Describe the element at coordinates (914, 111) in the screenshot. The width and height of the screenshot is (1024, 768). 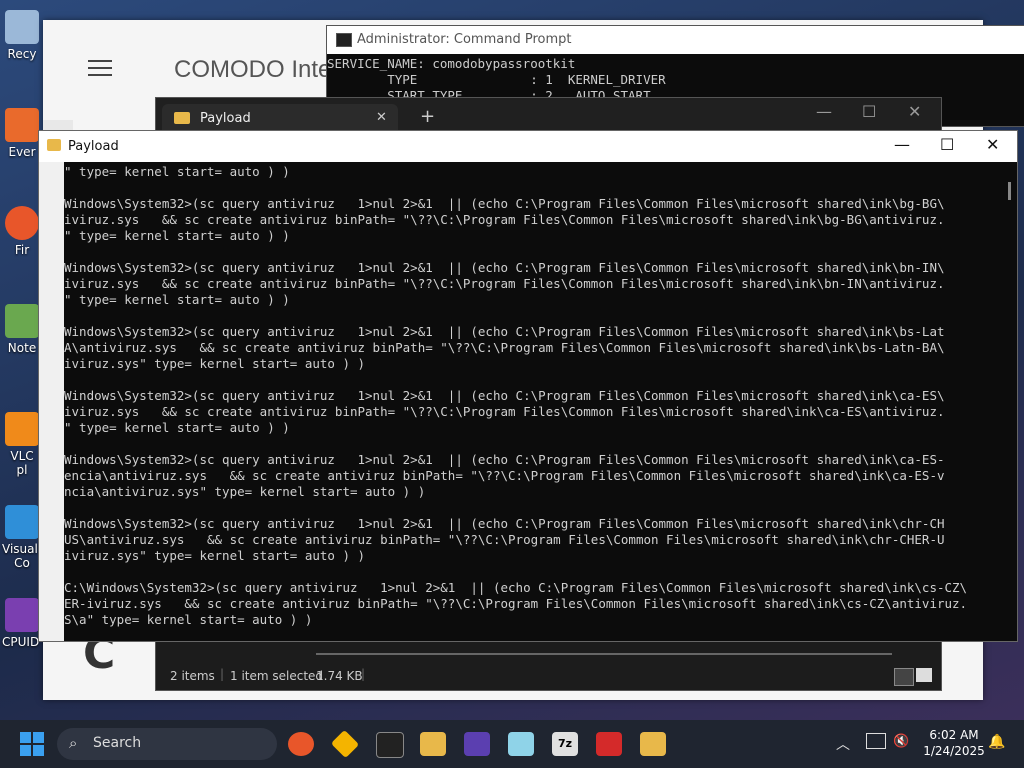
I see `explorer-close-icon: ✕` at that location.